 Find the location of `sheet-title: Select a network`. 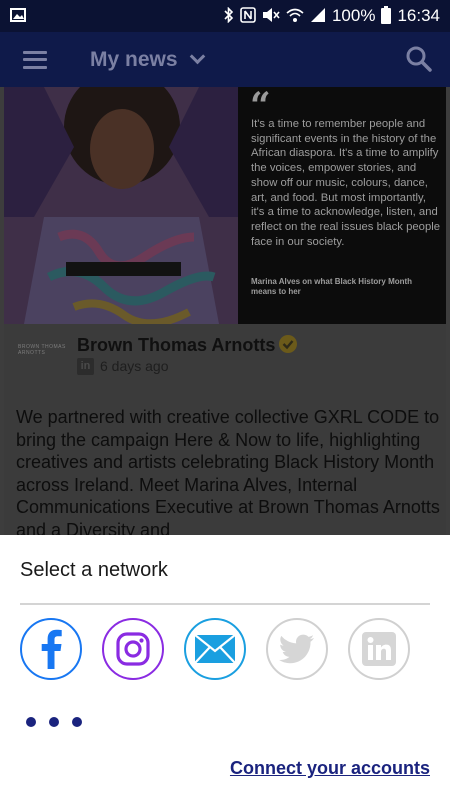

sheet-title: Select a network is located at coordinates (94, 570).